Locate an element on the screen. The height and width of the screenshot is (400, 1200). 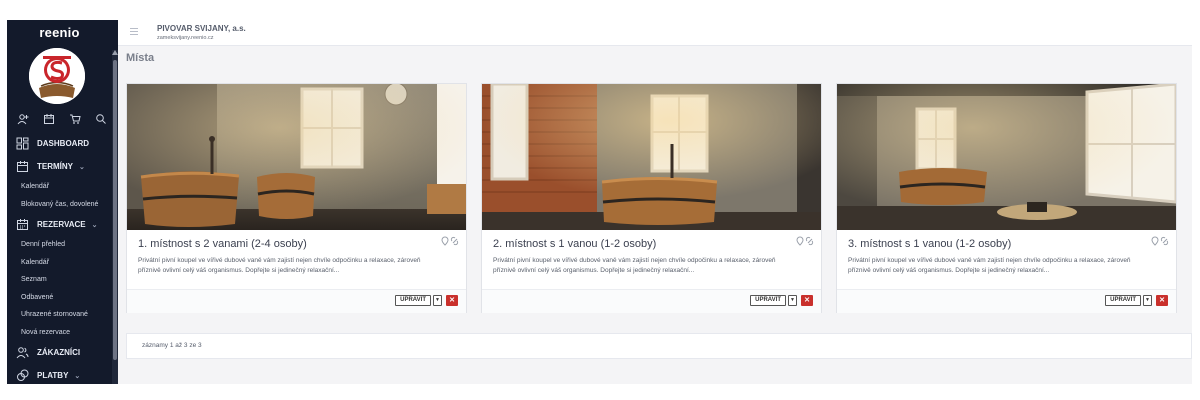
sidebar-subitem-nova-rezervace: Nová rezervace is located at coordinates (59, 333).